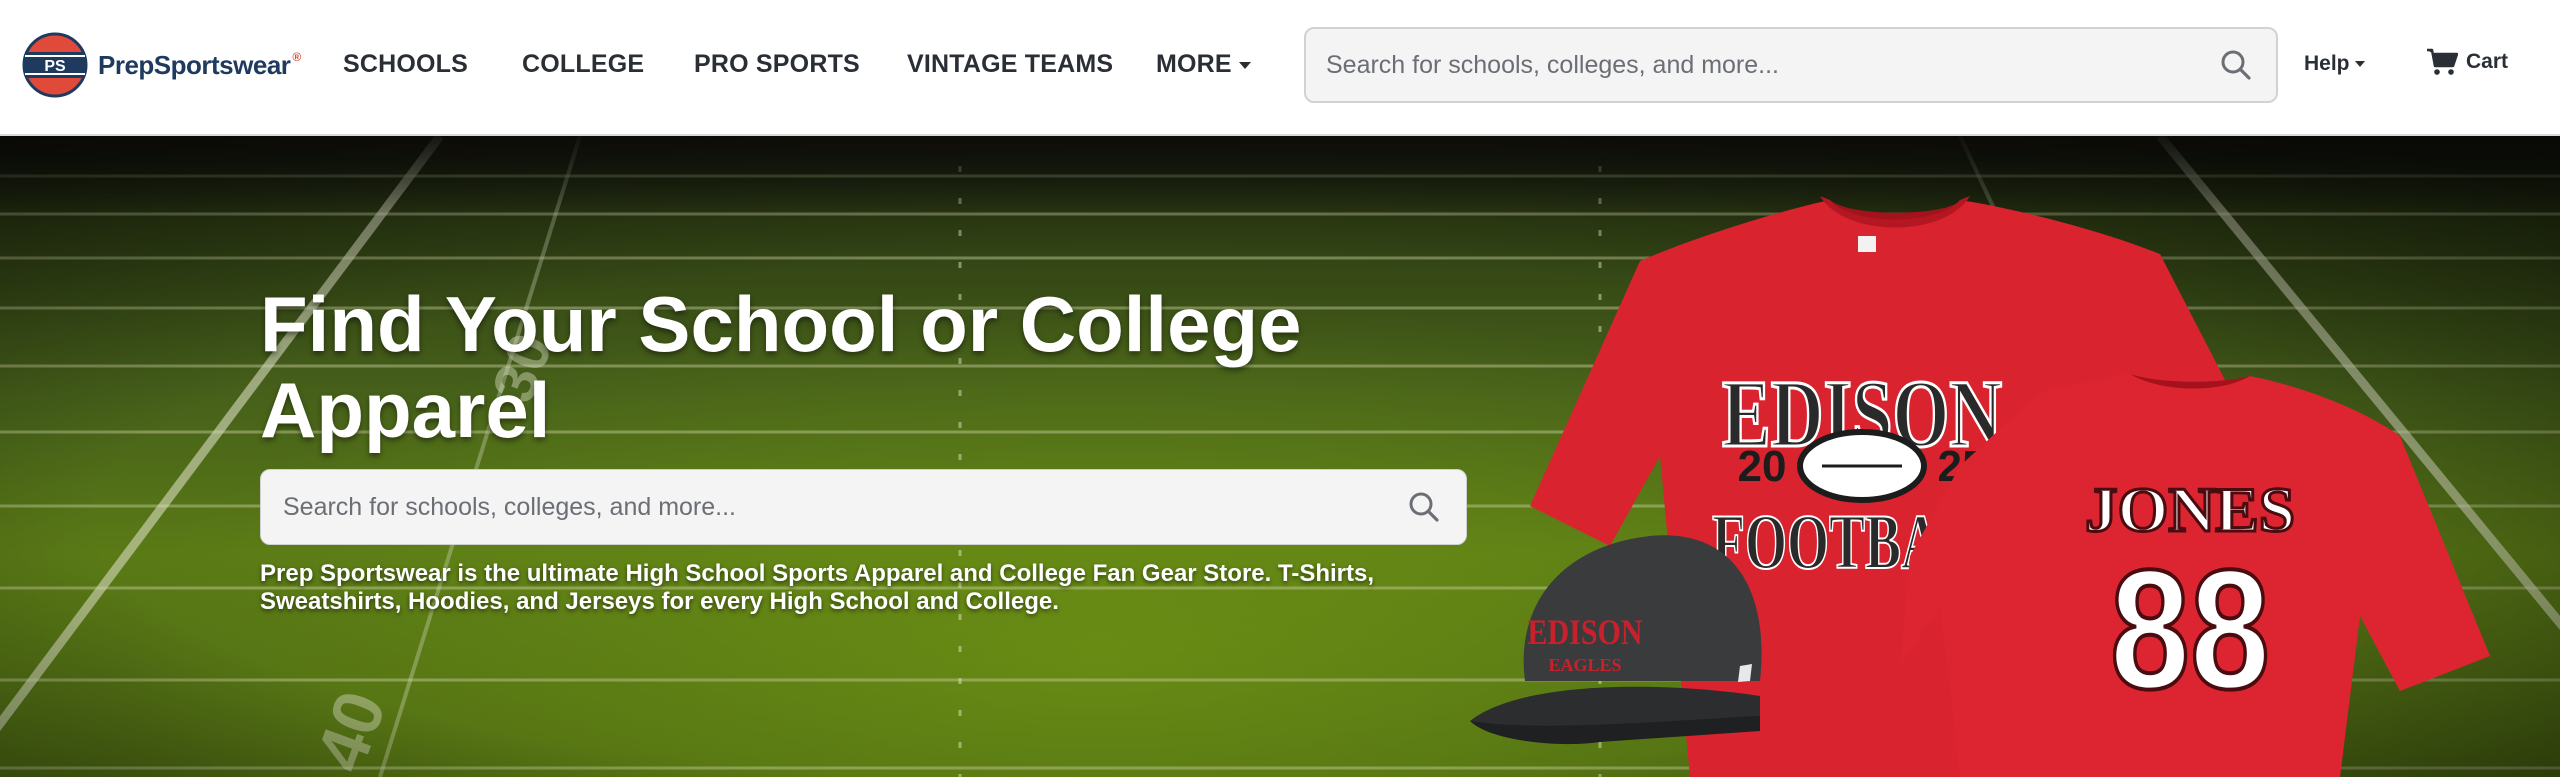 Image resolution: width=2560 pixels, height=777 pixels. I want to click on logo-wordmark: PrepSportswear ®, so click(199, 65).